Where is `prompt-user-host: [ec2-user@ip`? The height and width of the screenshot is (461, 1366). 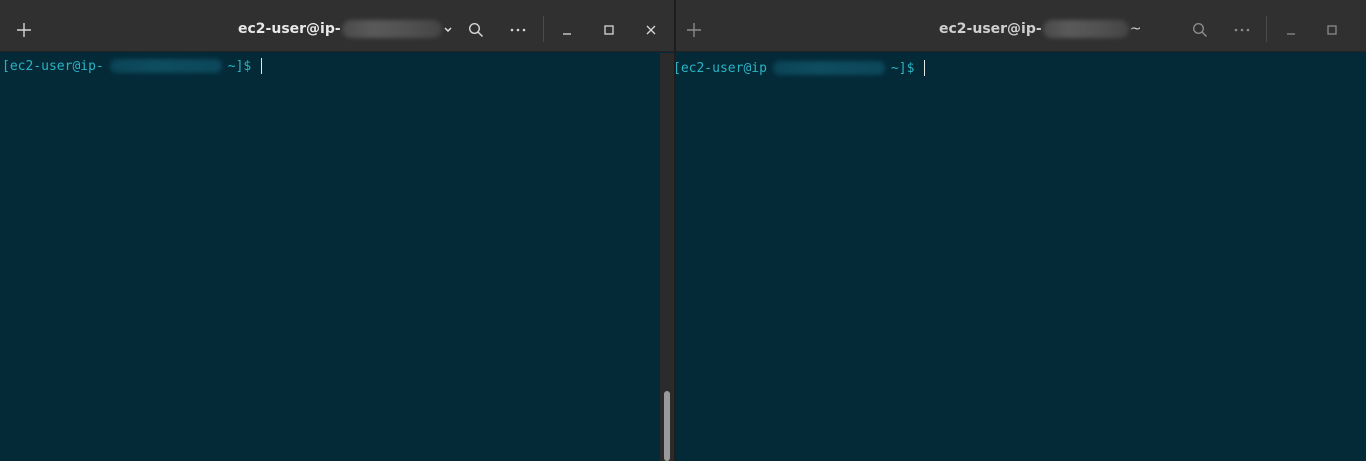
prompt-user-host: [ec2-user@ip is located at coordinates (721, 68).